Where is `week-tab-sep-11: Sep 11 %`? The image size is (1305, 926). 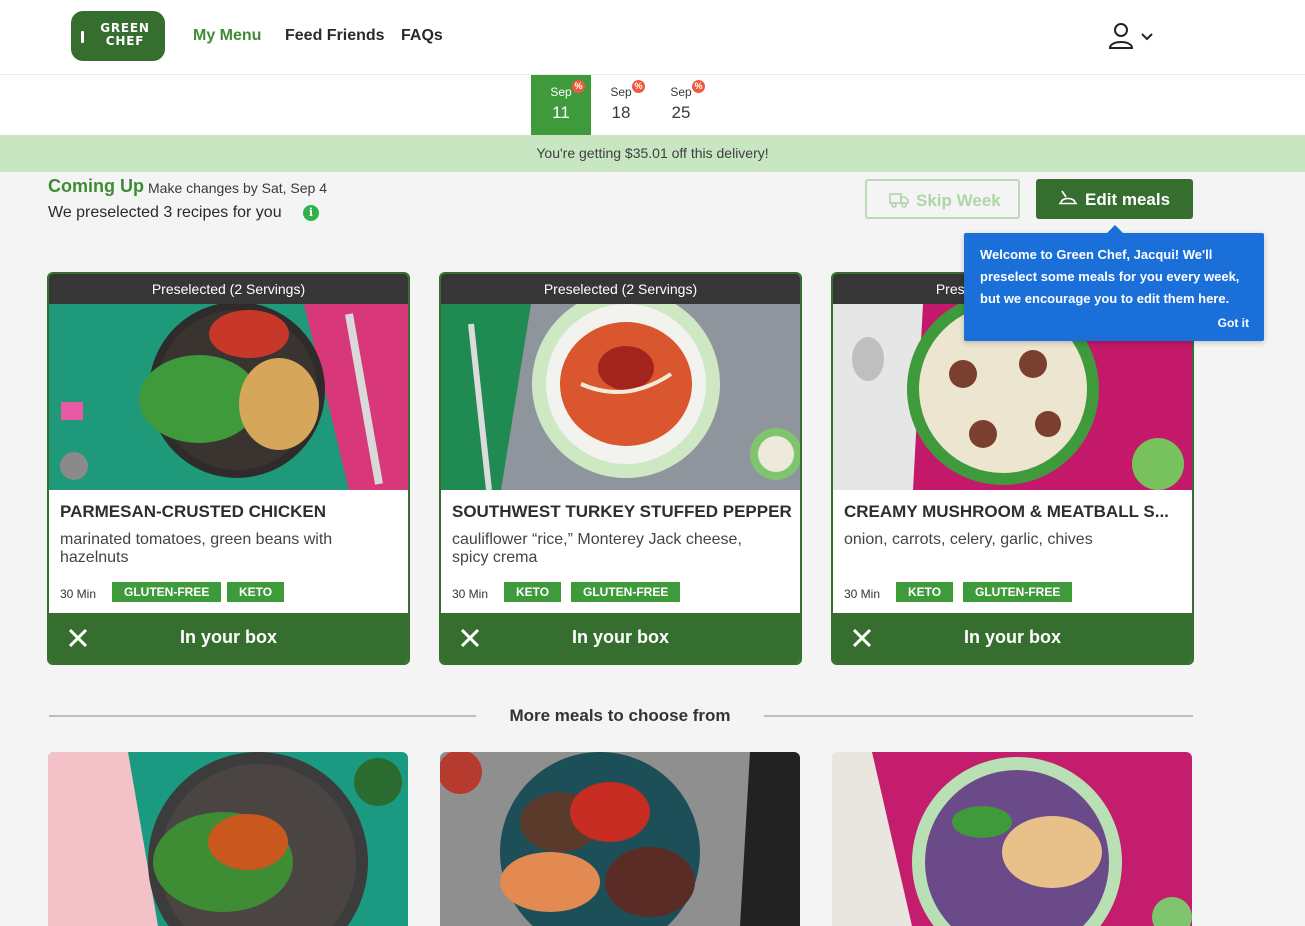 week-tab-sep-11: Sep 11 % is located at coordinates (561, 105).